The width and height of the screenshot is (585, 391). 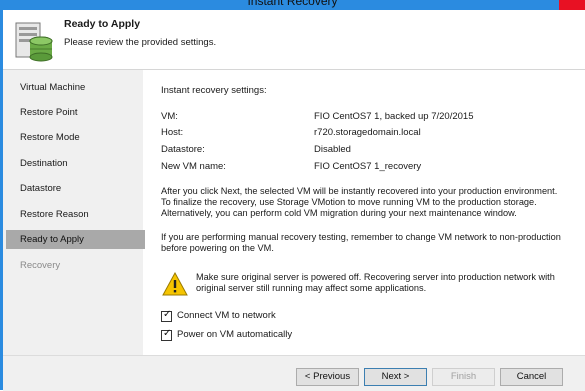 I want to click on title-bar: Instant Recovery, so click(x=292, y=5).